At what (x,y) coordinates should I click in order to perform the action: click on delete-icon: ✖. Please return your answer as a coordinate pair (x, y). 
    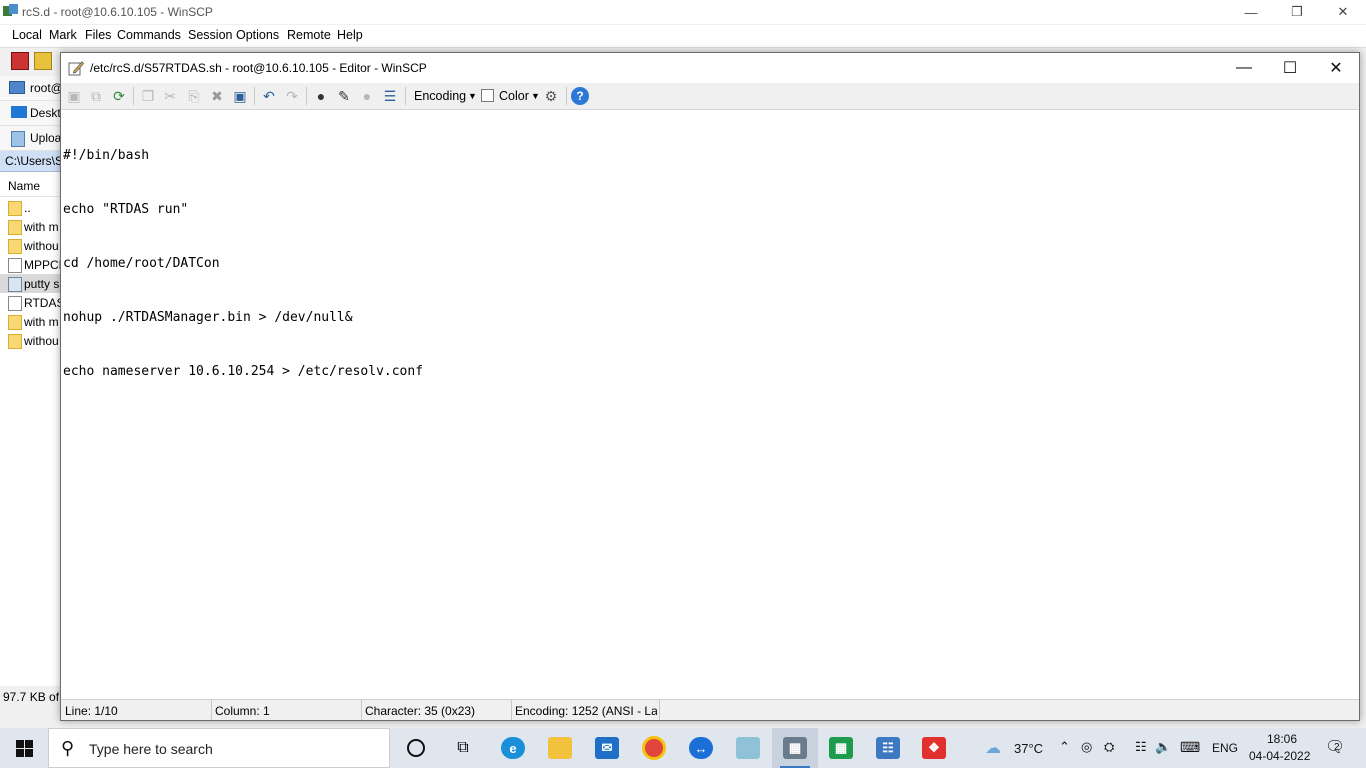
    Looking at the image, I should click on (217, 96).